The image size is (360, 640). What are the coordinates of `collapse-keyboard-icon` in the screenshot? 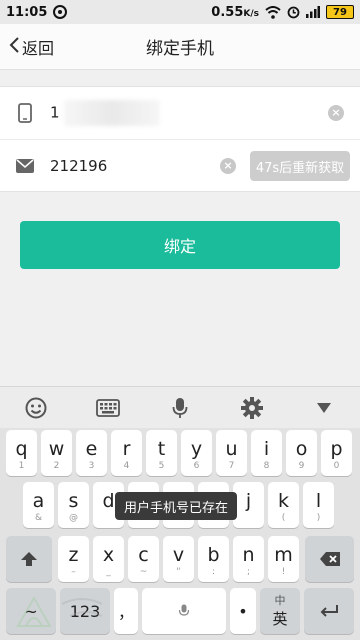 It's located at (324, 408).